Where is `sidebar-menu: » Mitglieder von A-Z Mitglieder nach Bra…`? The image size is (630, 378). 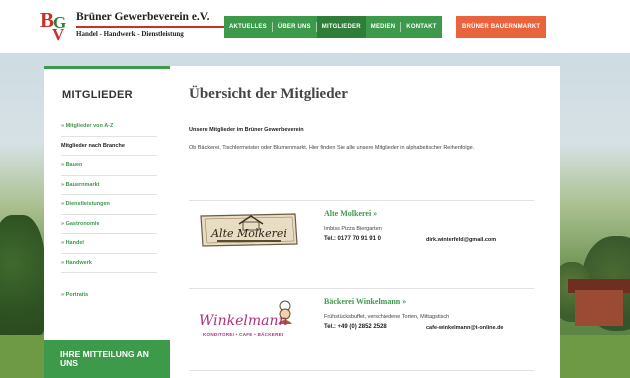 sidebar-menu: » Mitglieder von A-Z Mitglieder nach Bra… is located at coordinates (109, 211).